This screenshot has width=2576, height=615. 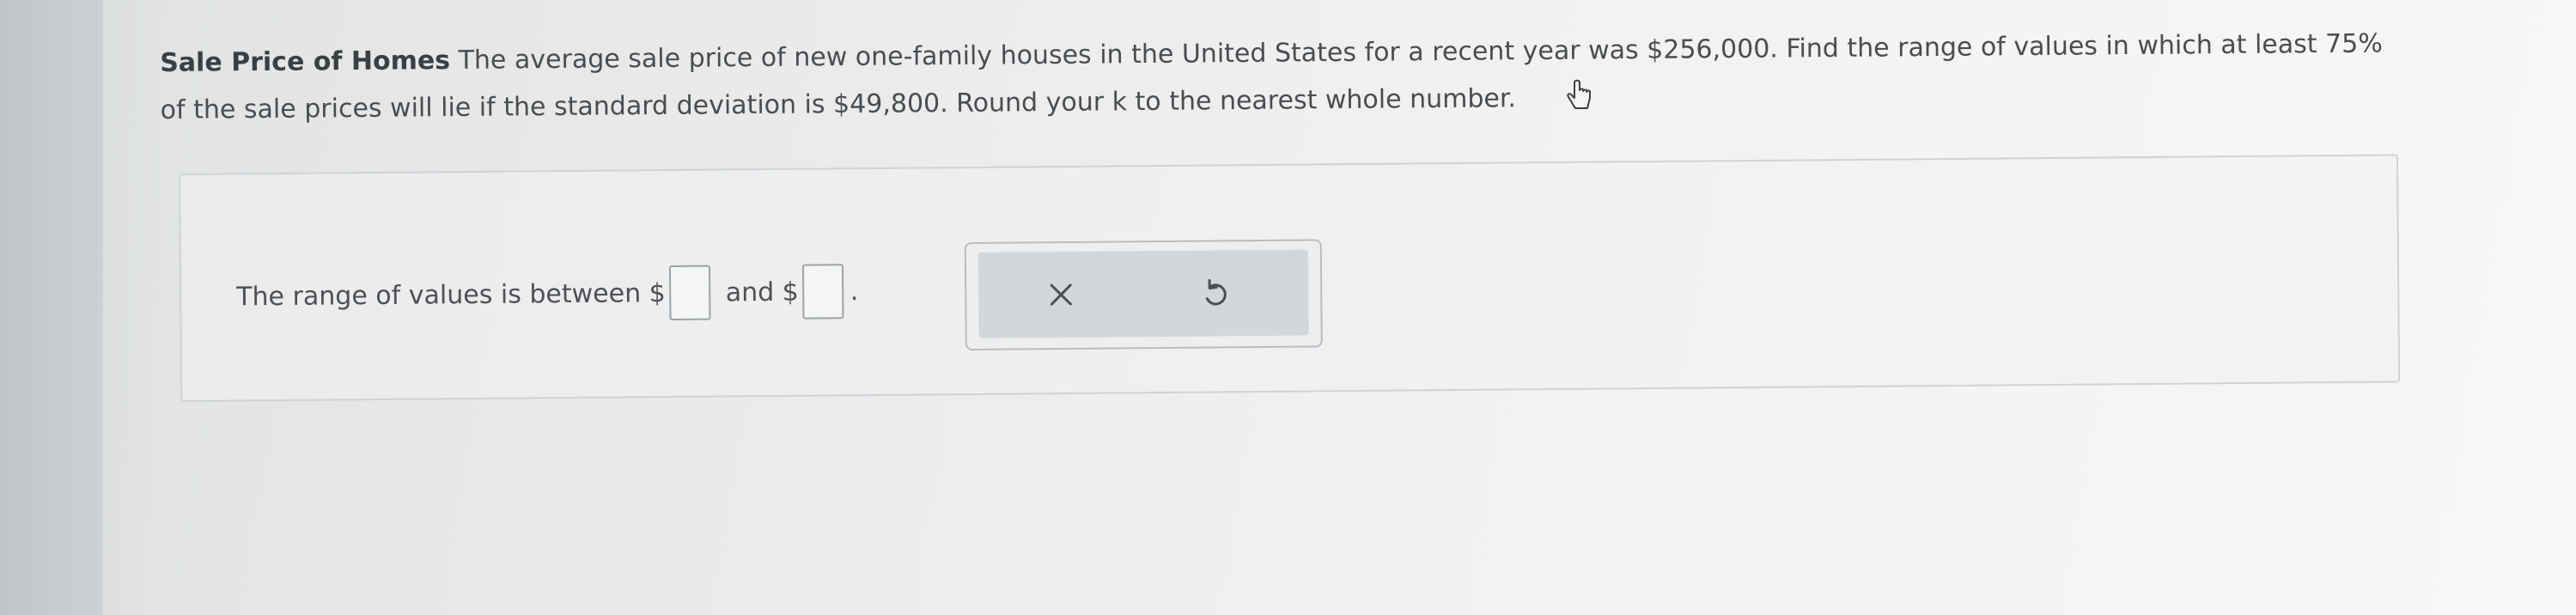 I want to click on hand-cursor-icon, so click(x=1579, y=94).